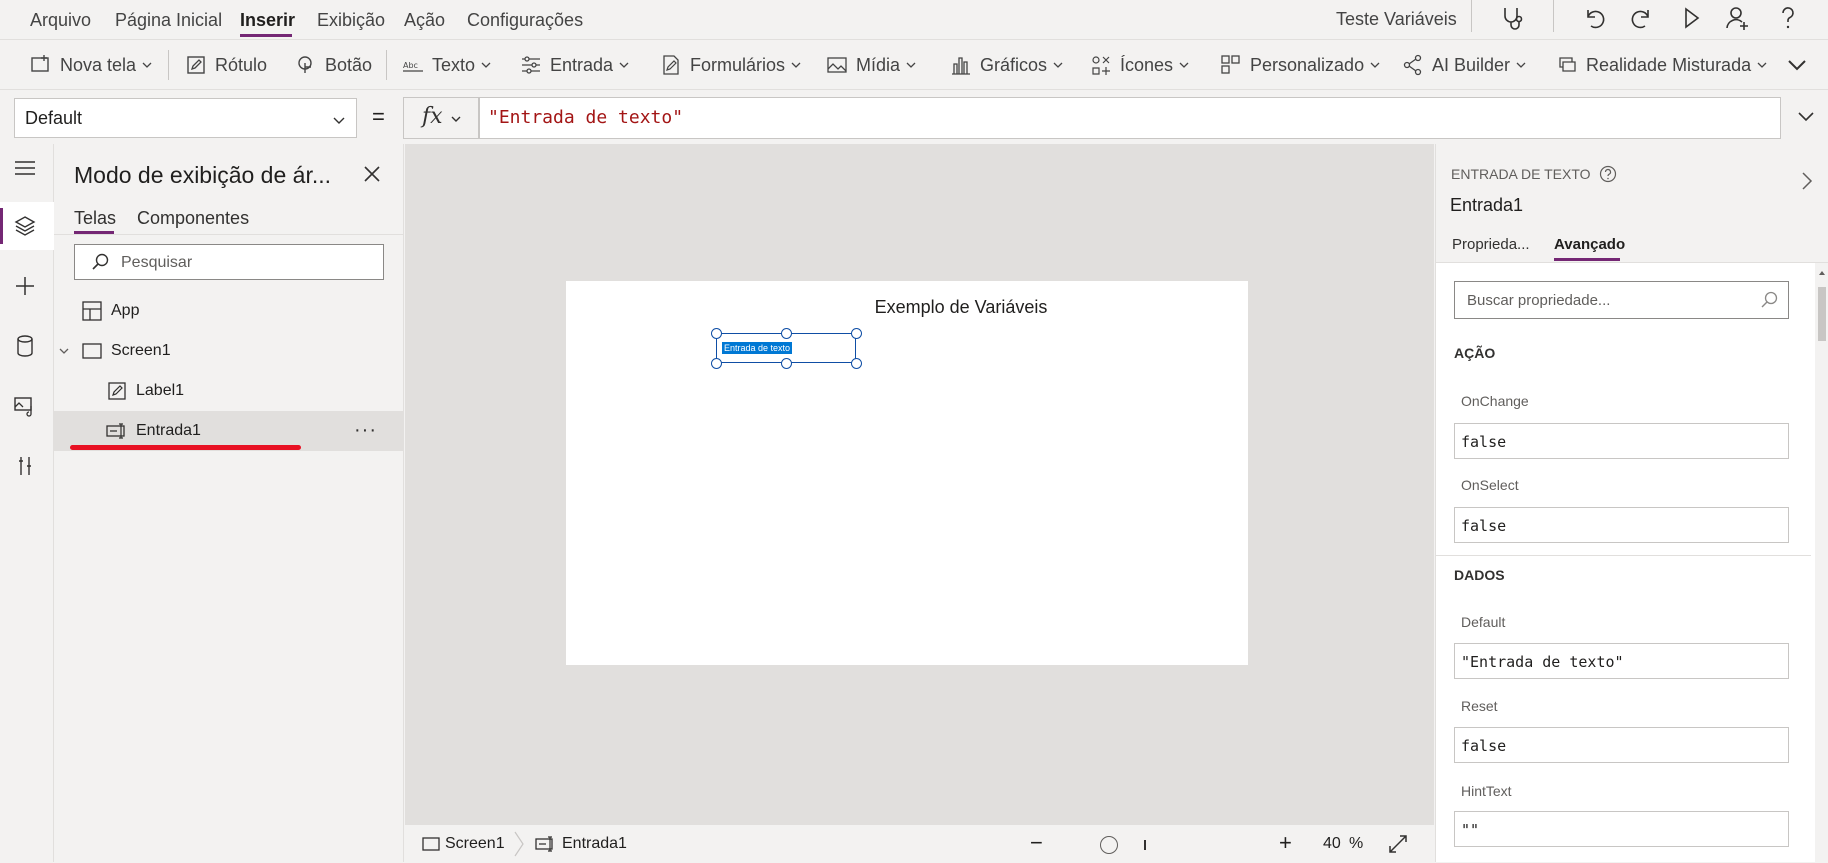 Image resolution: width=1828 pixels, height=863 pixels. Describe the element at coordinates (424, 20) in the screenshot. I see `menu-acao: Ação` at that location.